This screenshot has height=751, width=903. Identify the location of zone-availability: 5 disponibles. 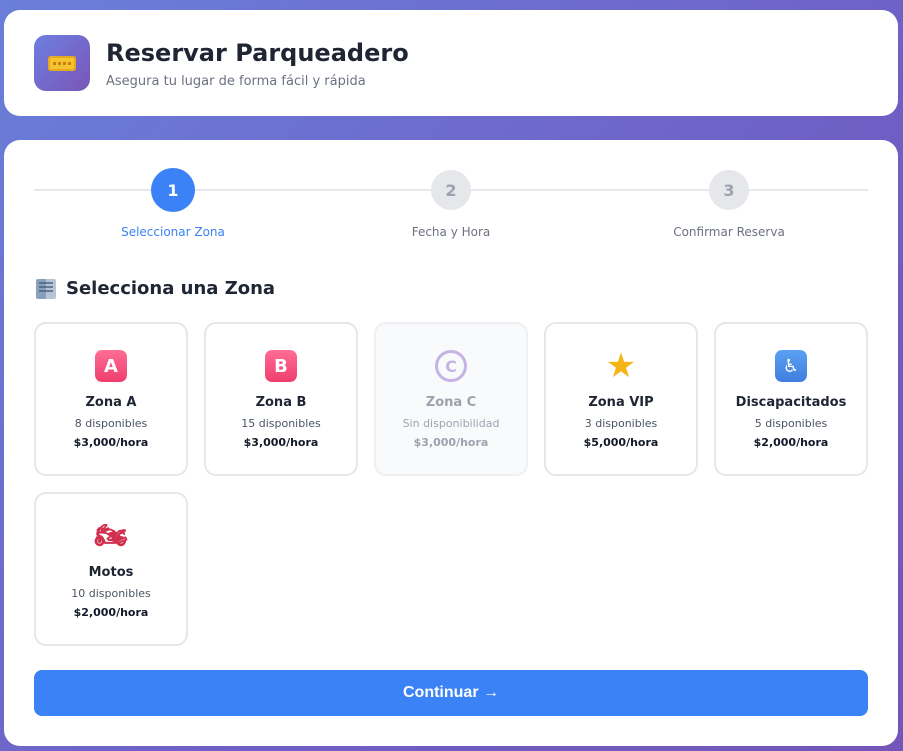
(791, 423).